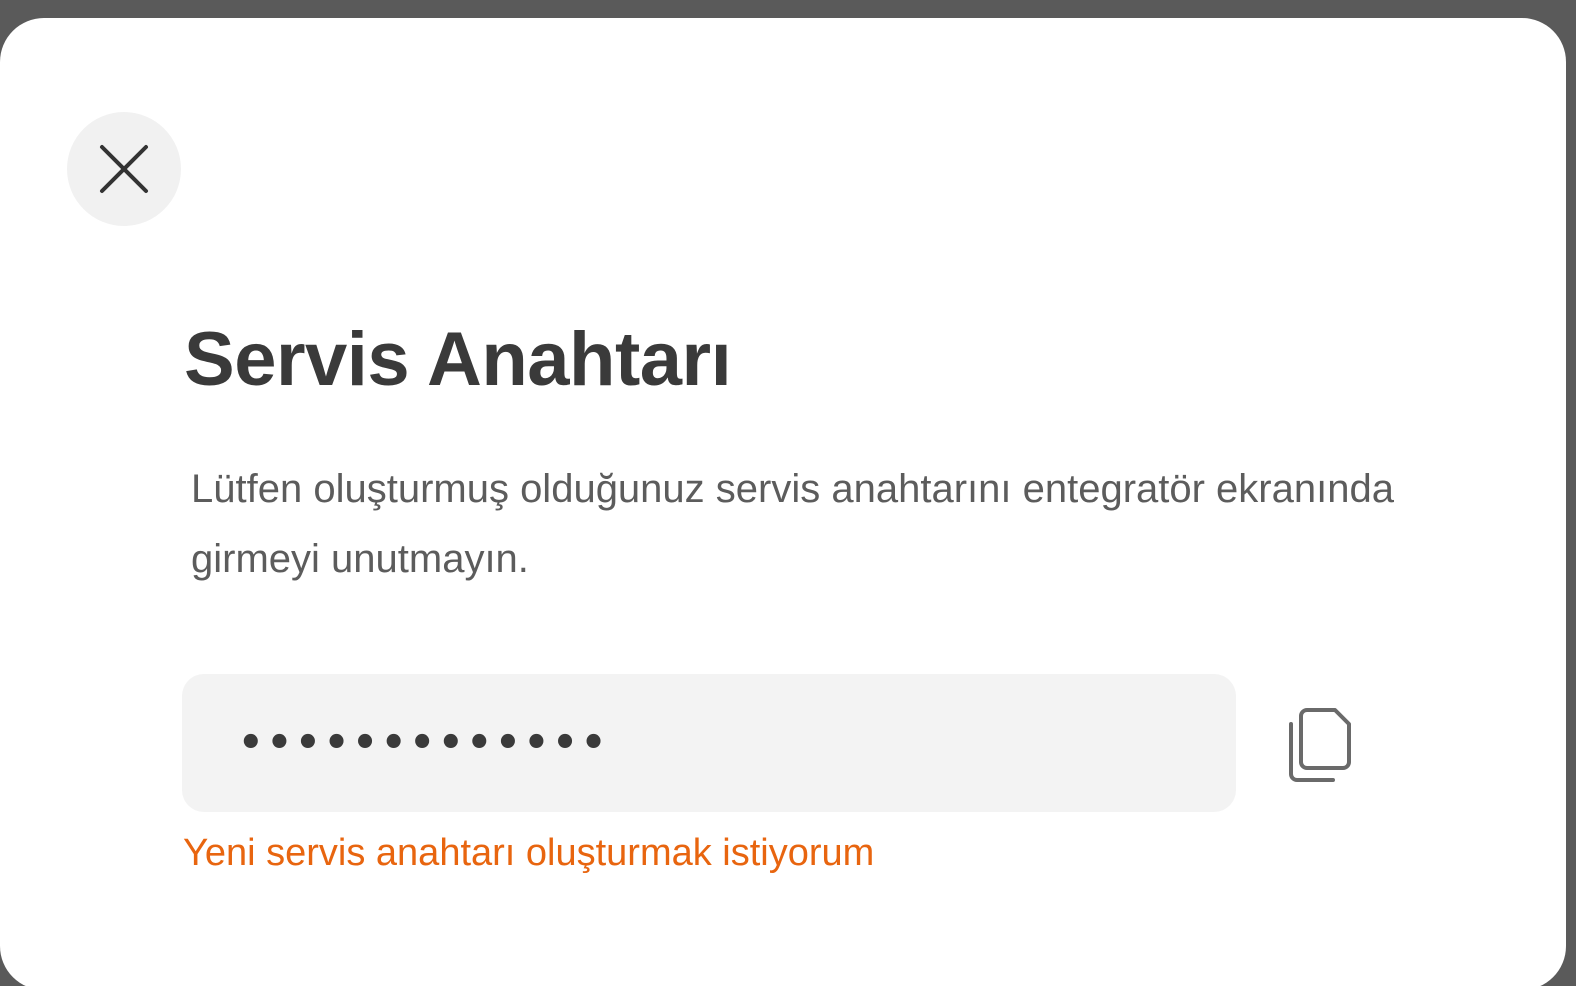 This screenshot has width=1576, height=998. Describe the element at coordinates (458, 359) in the screenshot. I see `modal-title: Servis Anahtarı` at that location.